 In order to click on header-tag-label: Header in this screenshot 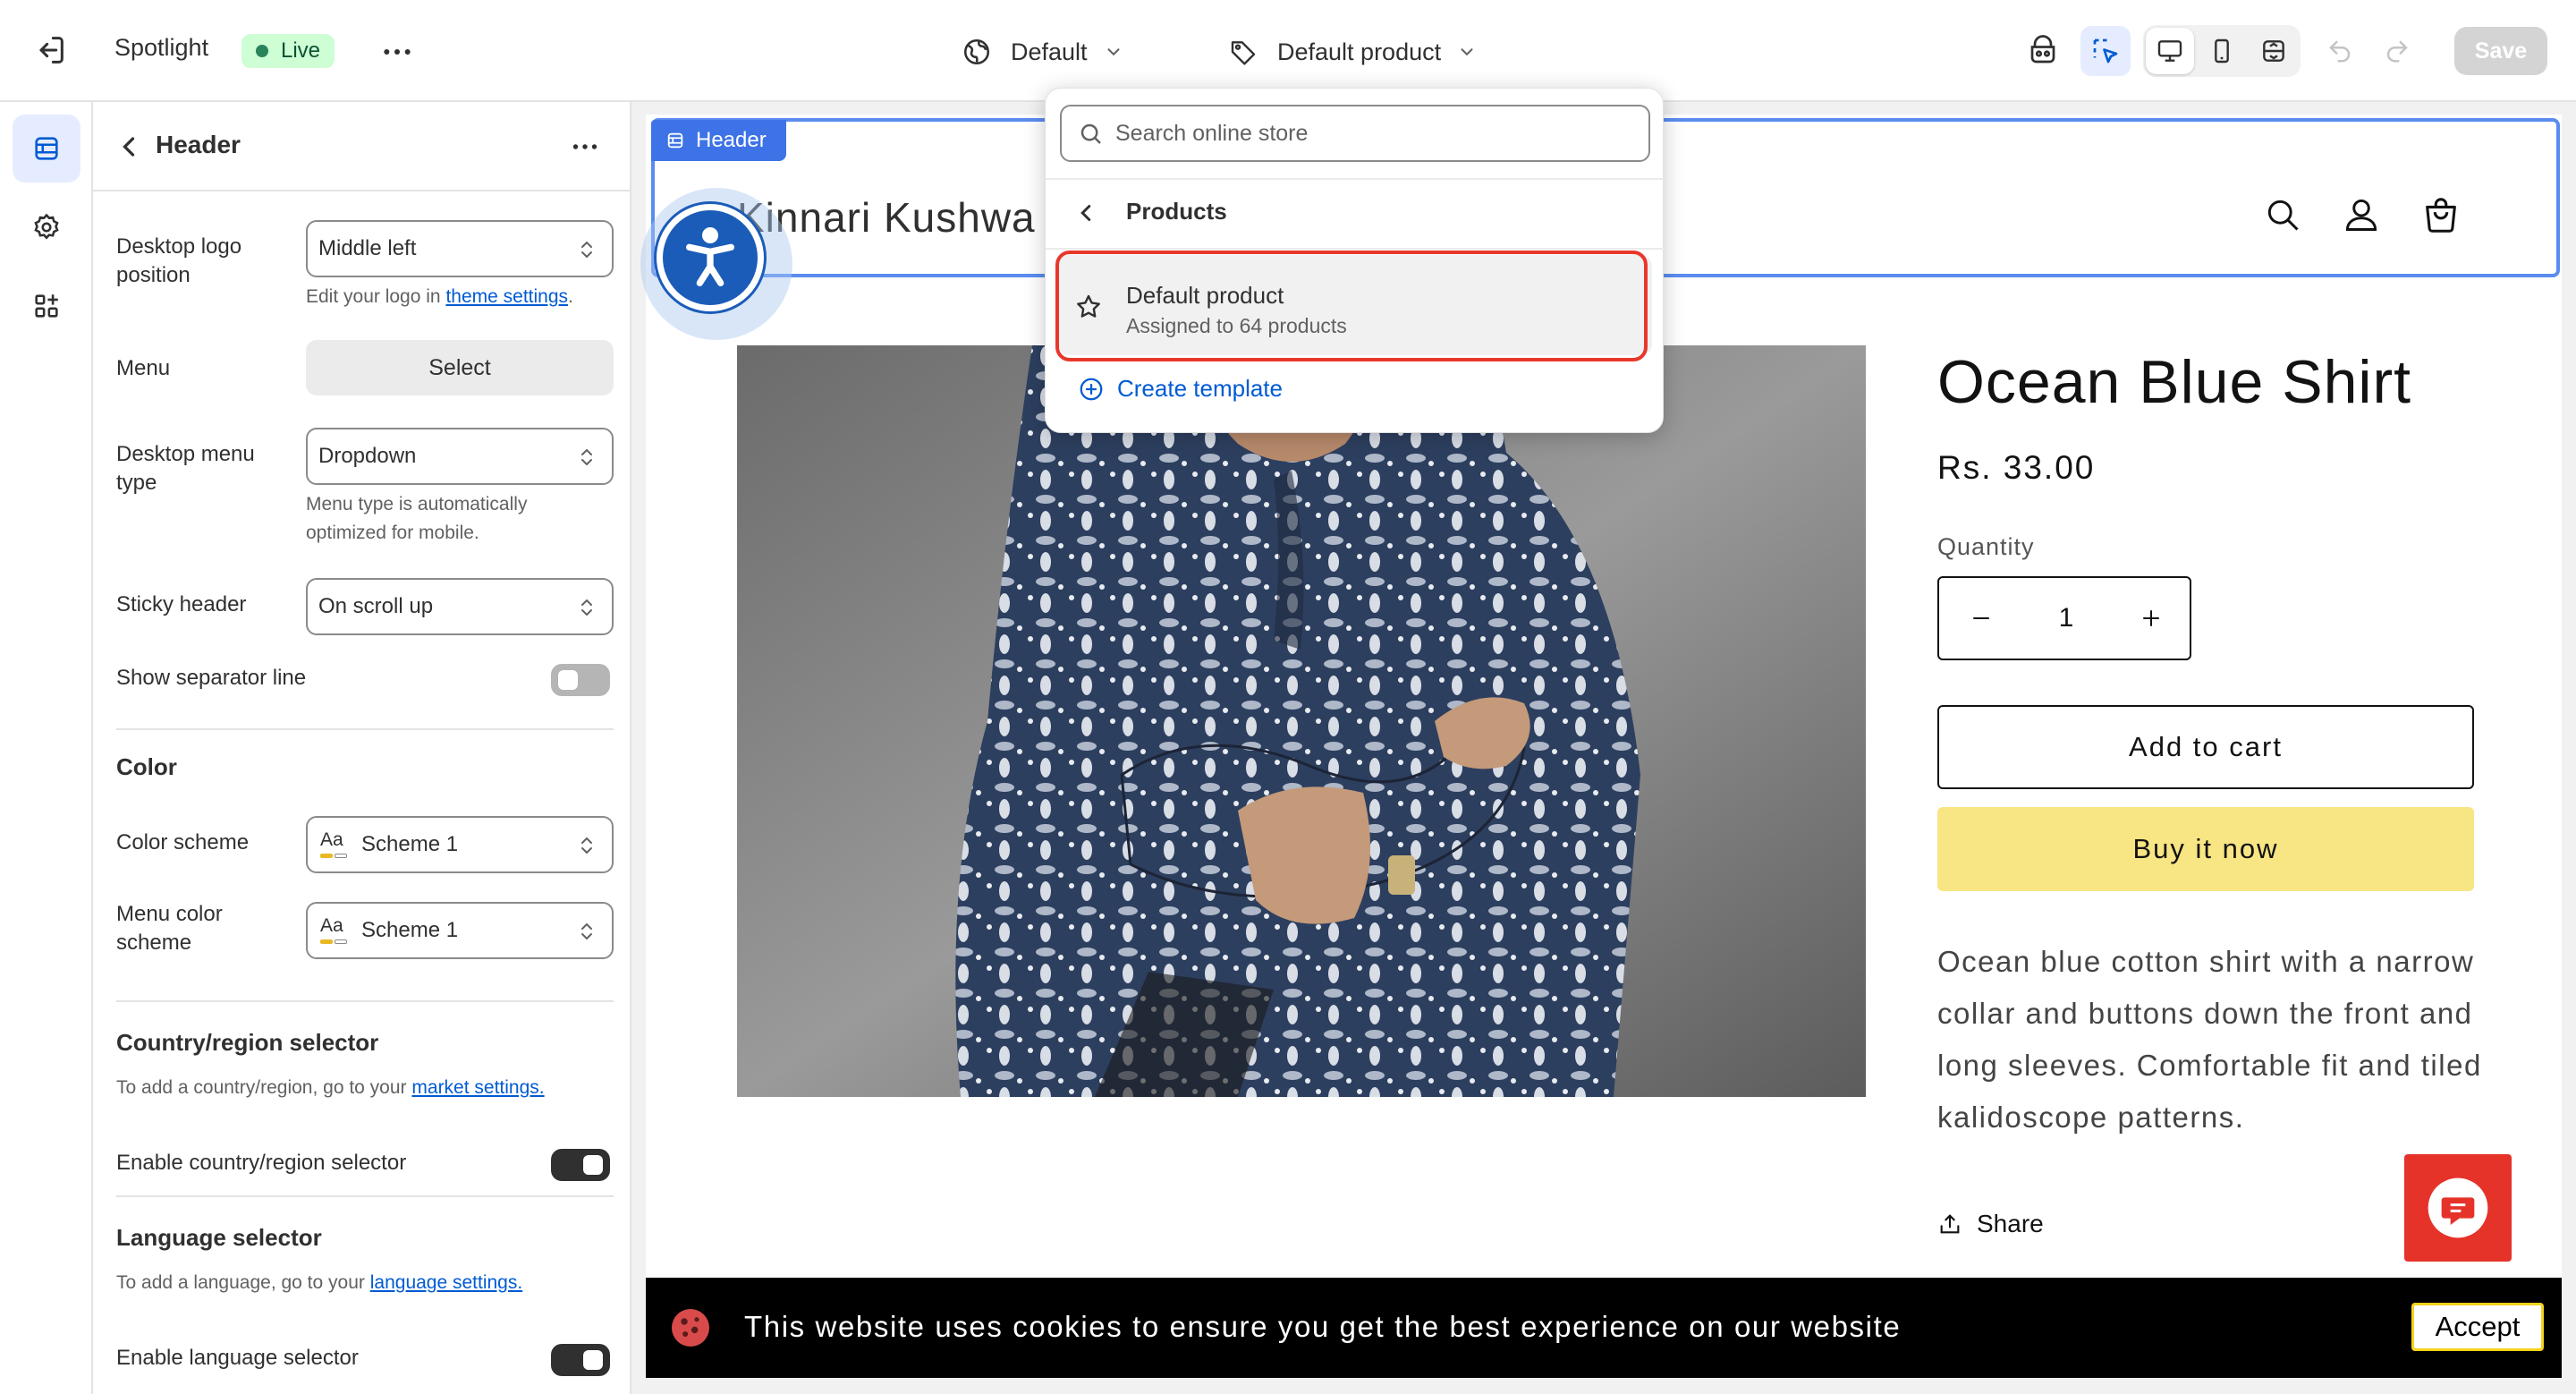, I will do `click(731, 140)`.